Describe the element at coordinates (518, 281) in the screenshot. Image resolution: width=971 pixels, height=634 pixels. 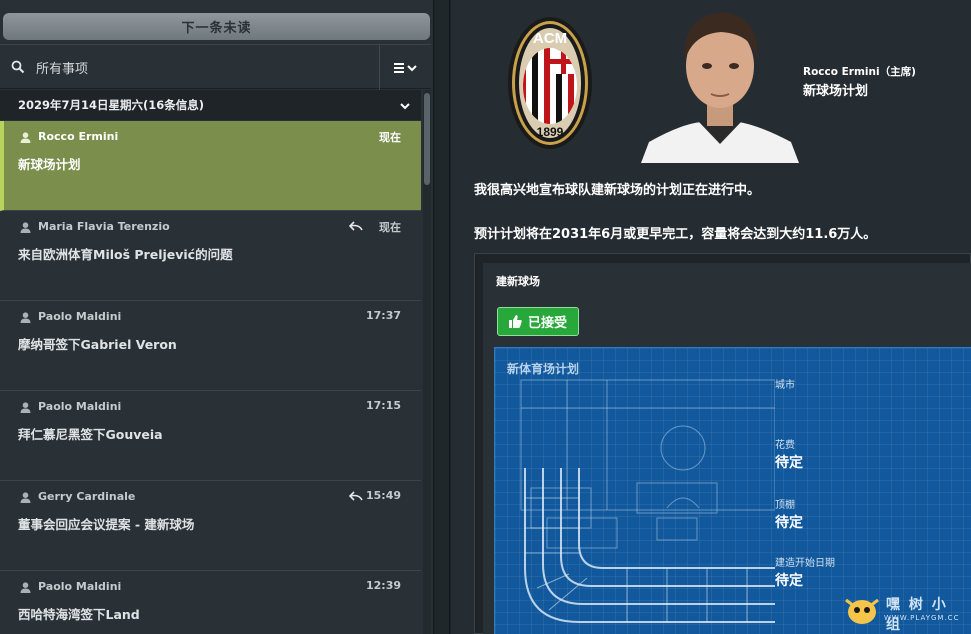
I see `stadium-card-title: 建新球场` at that location.